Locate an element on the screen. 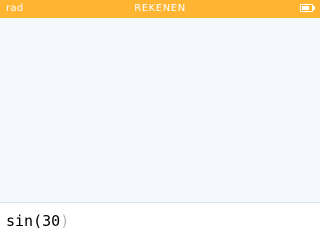 The height and width of the screenshot is (240, 320). expression-text: sin(30 is located at coordinates (33, 221).